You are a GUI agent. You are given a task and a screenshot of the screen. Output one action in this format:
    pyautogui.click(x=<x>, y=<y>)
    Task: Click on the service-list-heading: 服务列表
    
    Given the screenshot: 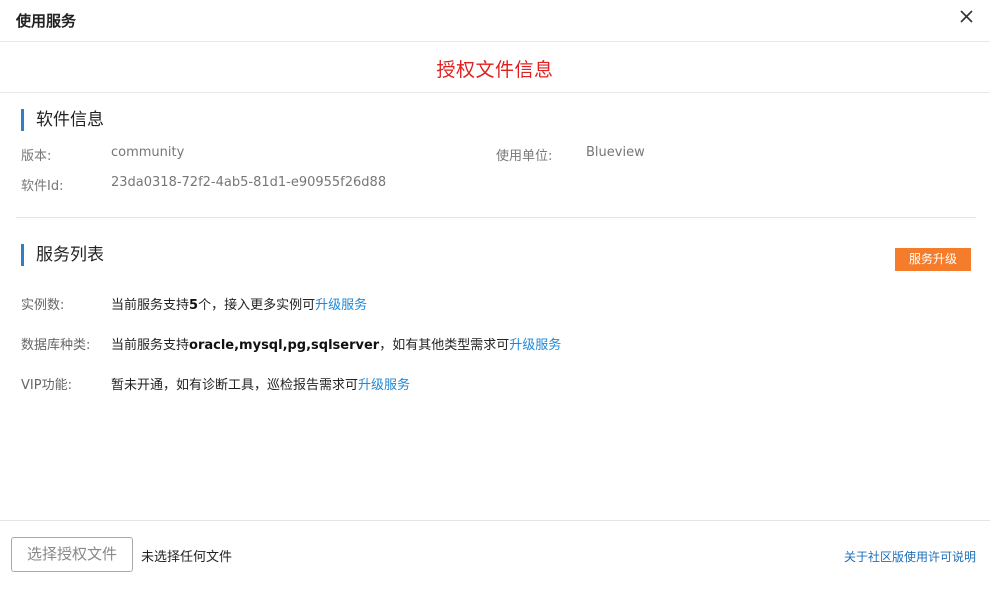 What is the action you would take?
    pyautogui.click(x=62, y=255)
    